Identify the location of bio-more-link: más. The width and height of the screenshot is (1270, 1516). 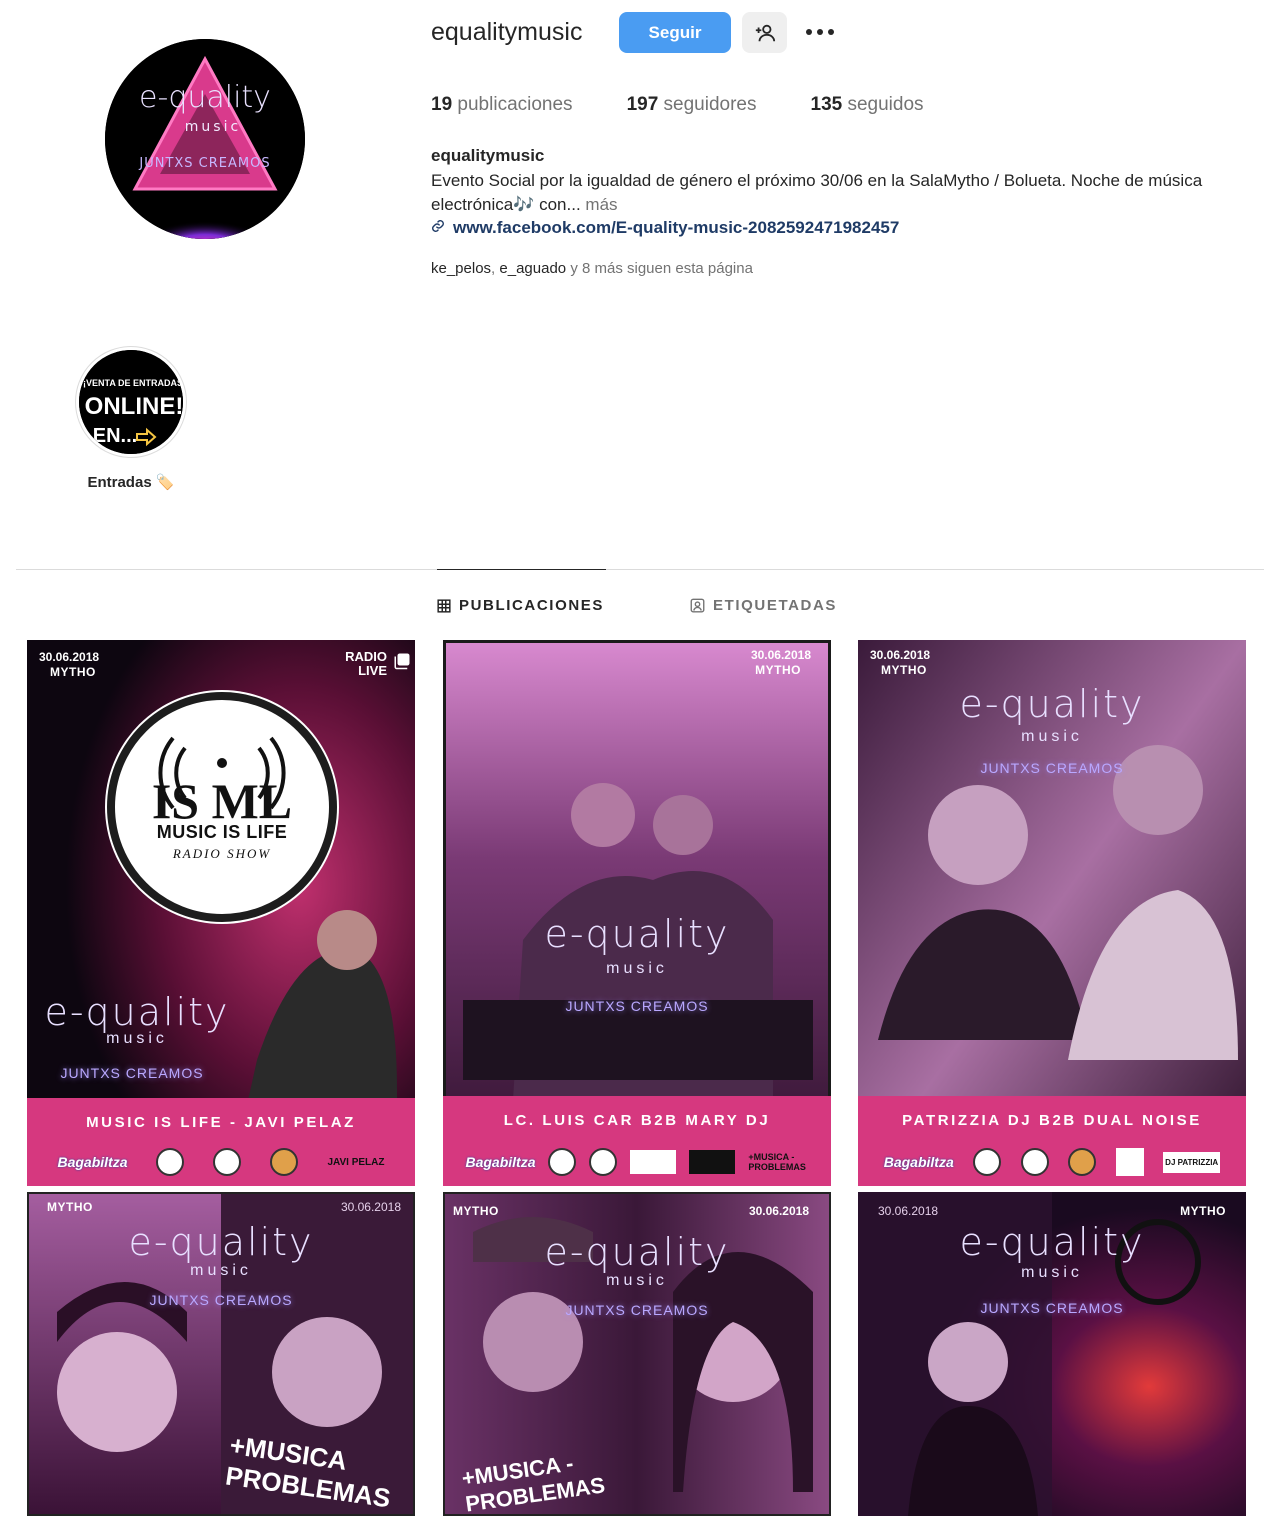
(601, 204).